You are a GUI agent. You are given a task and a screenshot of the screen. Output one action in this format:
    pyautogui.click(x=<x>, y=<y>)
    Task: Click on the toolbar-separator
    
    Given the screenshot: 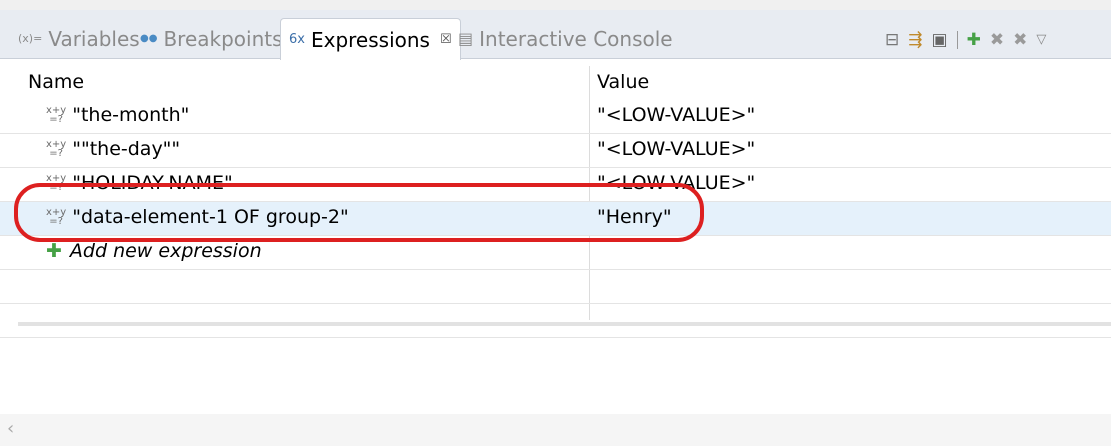 What is the action you would take?
    pyautogui.click(x=957, y=40)
    